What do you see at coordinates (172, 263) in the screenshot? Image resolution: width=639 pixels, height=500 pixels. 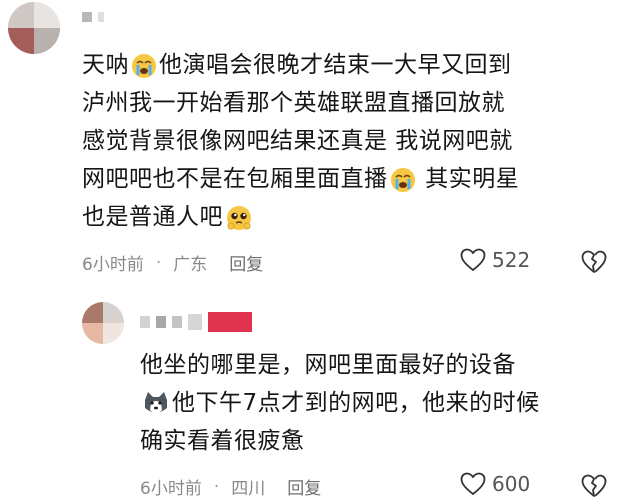 I see `comment-meta: 6小时前 · 广东 回复` at bounding box center [172, 263].